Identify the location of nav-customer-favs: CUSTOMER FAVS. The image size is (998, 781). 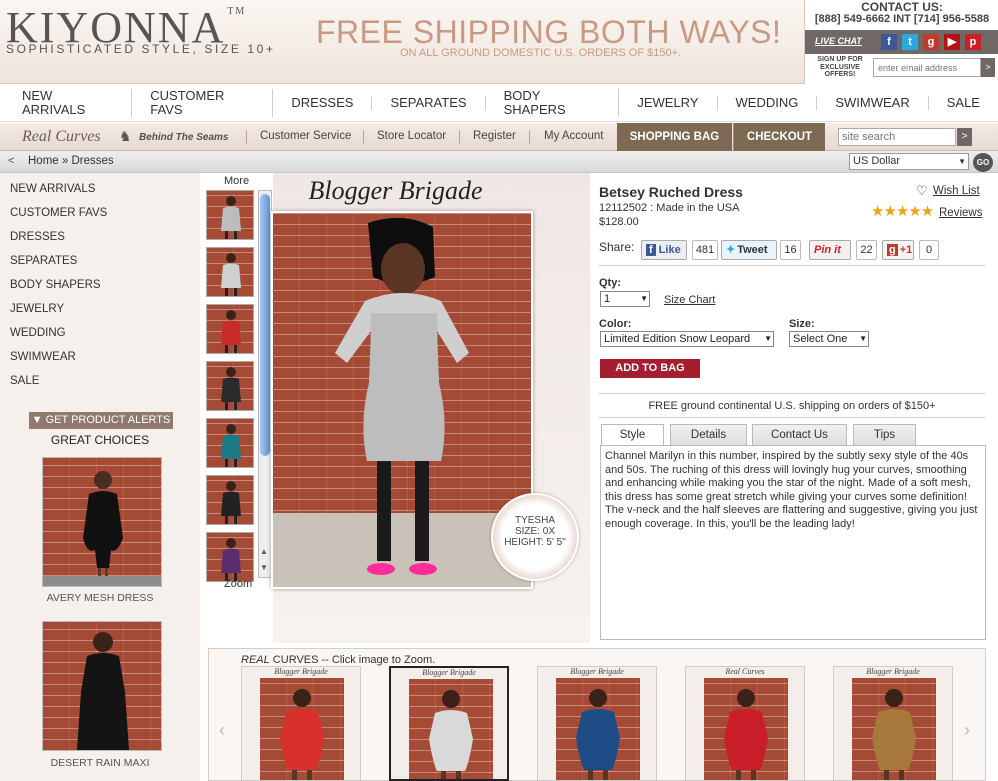
(203, 102).